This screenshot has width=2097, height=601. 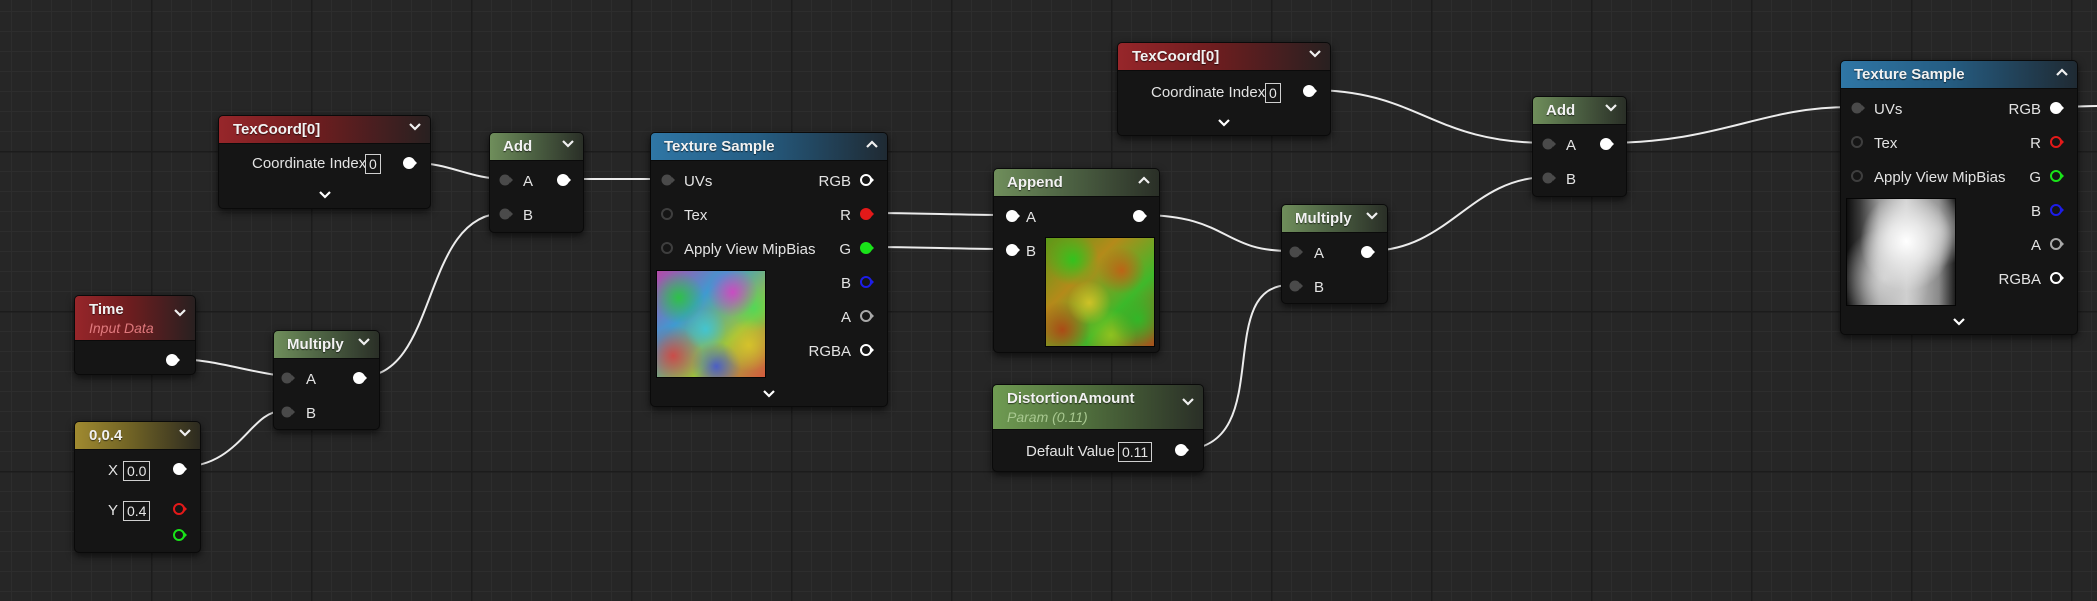 I want to click on rgb-label: RGB, so click(x=834, y=181).